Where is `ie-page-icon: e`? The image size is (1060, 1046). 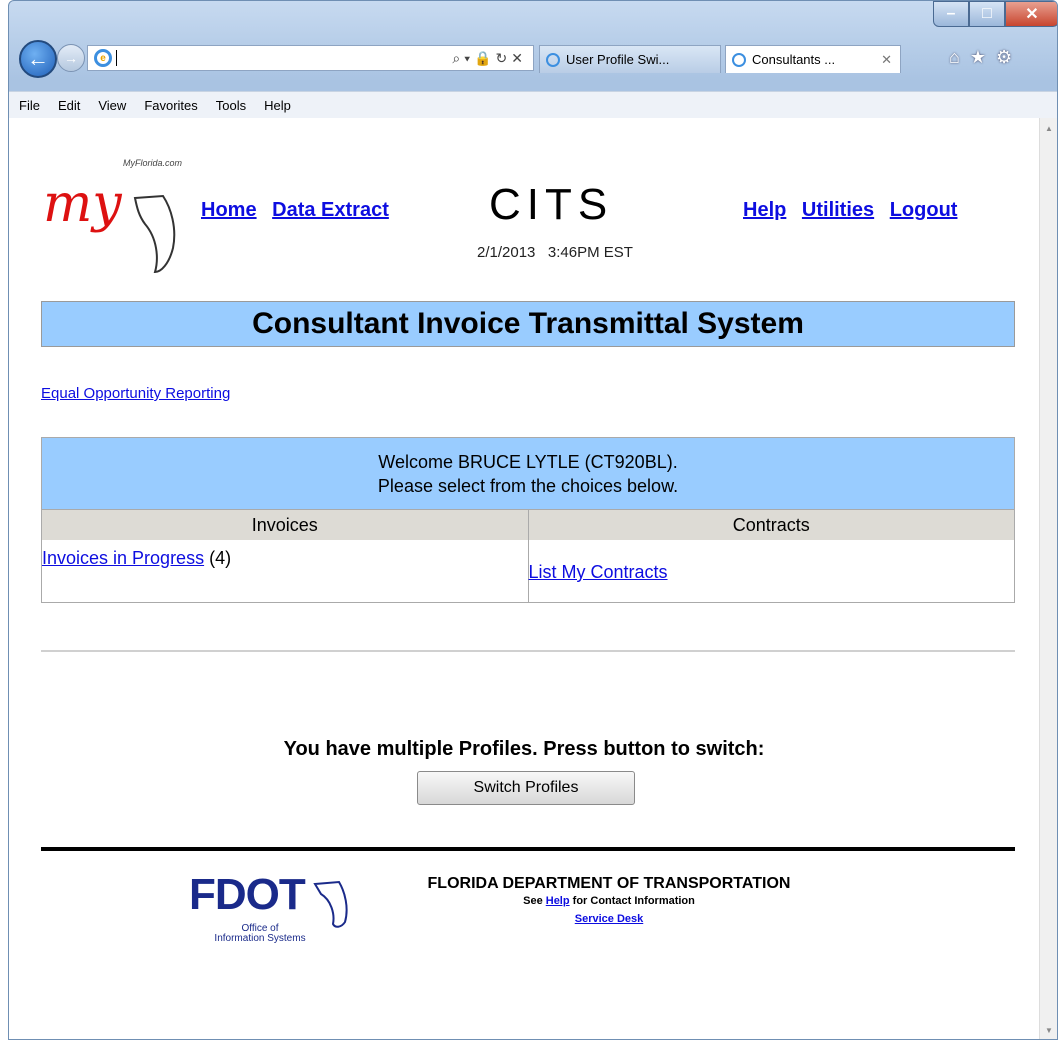
ie-page-icon: e is located at coordinates (103, 58).